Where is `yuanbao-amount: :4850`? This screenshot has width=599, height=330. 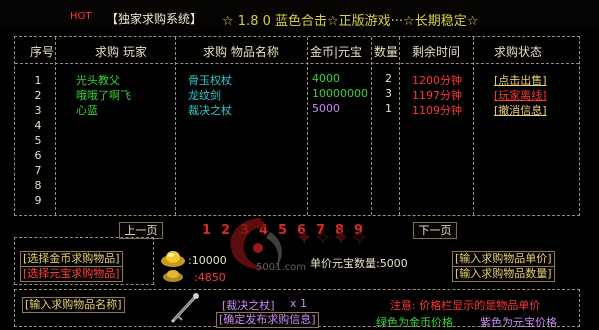 yuanbao-amount: :4850 is located at coordinates (210, 277).